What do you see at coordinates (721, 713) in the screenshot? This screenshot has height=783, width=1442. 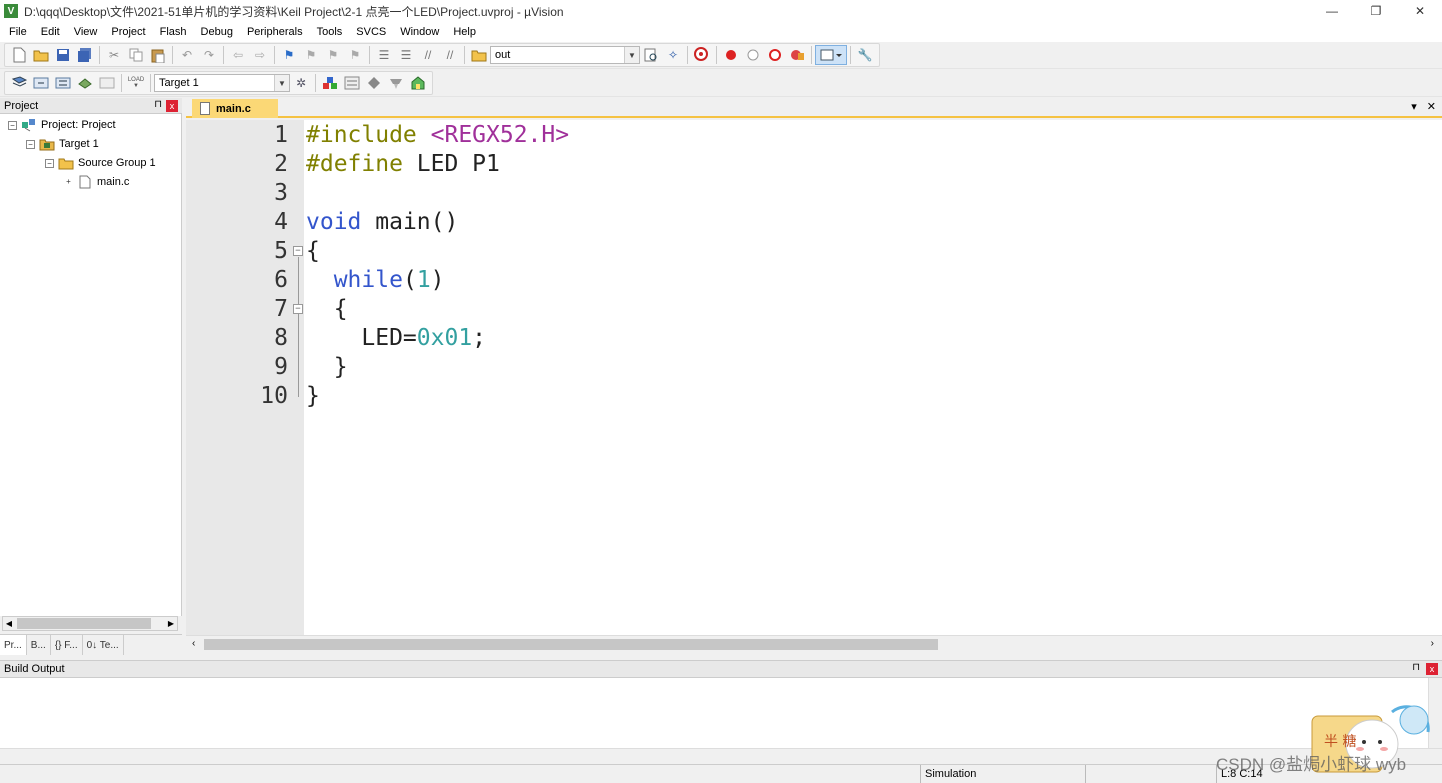 I see `build-output-pane` at bounding box center [721, 713].